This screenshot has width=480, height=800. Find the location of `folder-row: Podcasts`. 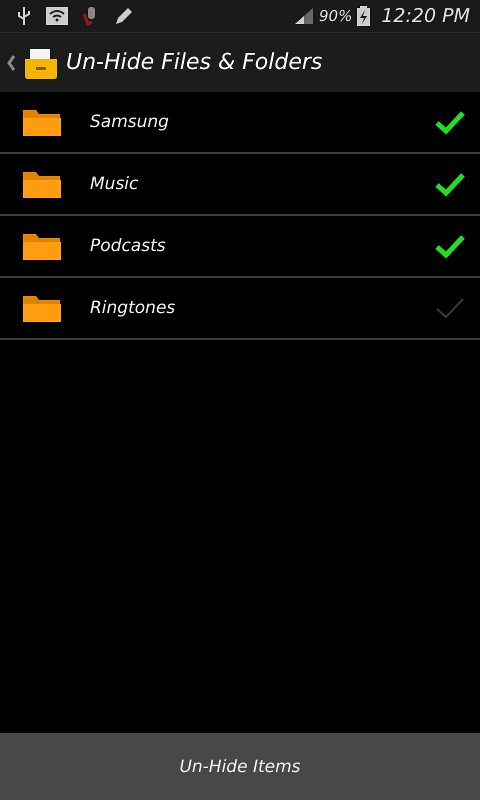

folder-row: Podcasts is located at coordinates (240, 247).